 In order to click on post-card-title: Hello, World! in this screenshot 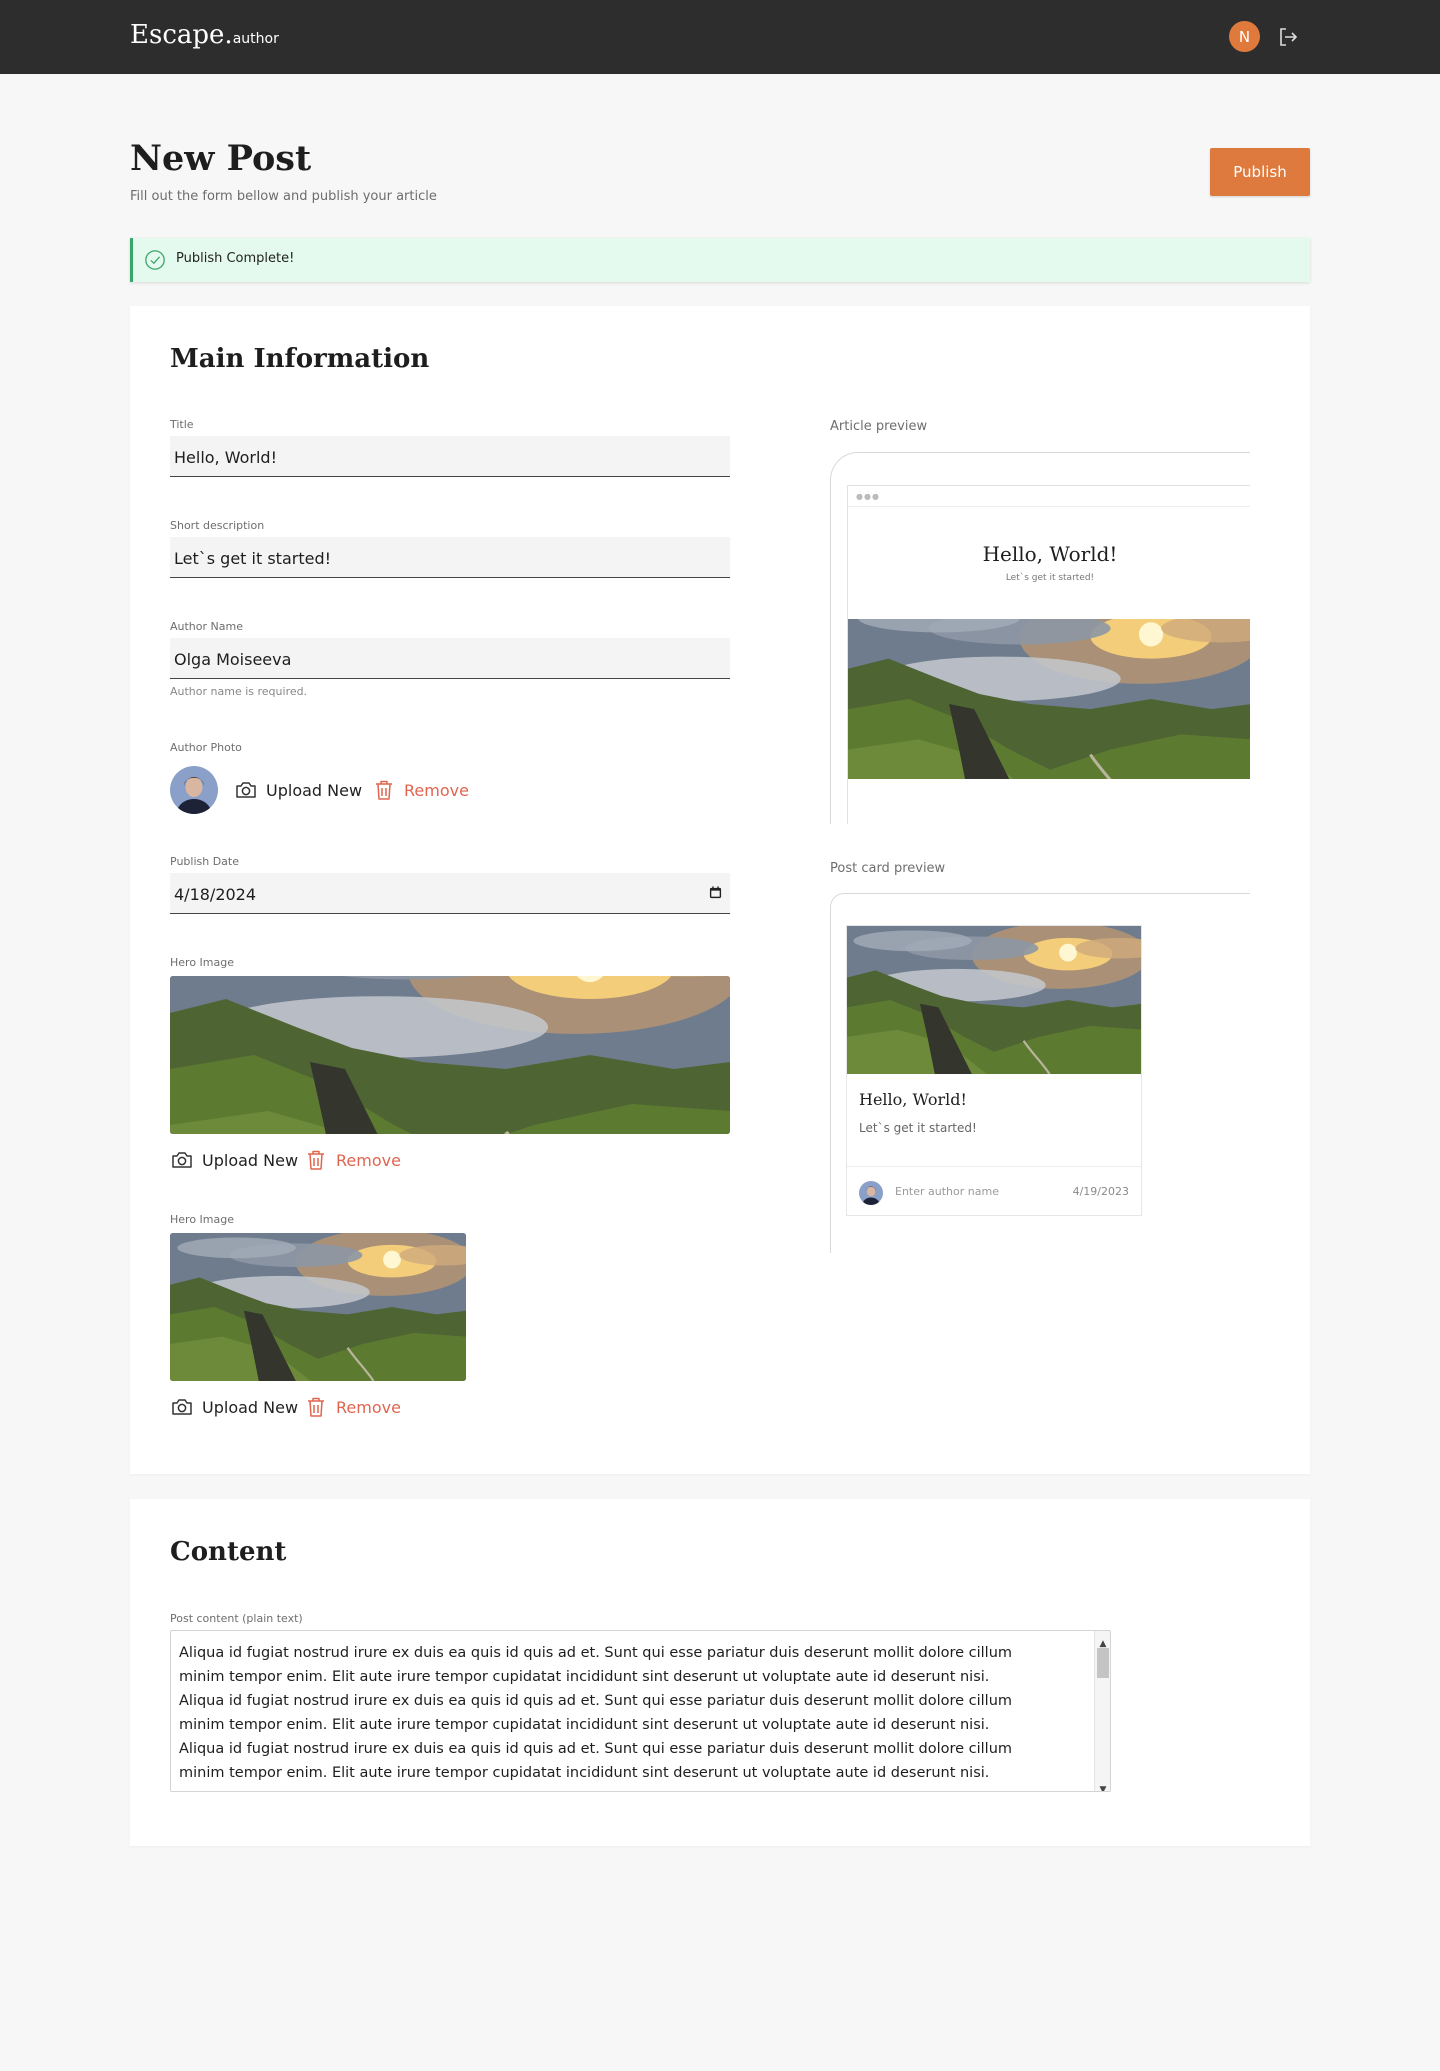, I will do `click(913, 1099)`.